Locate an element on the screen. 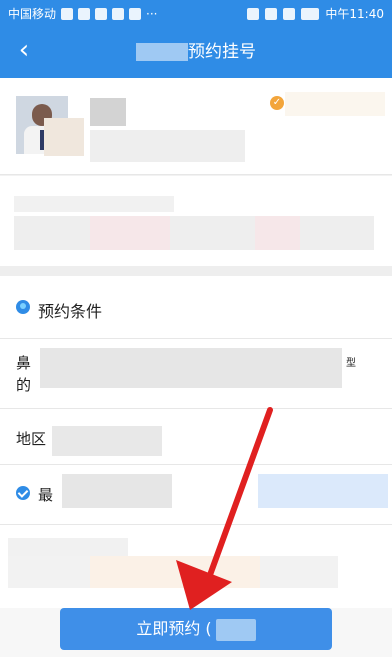 The height and width of the screenshot is (657, 392). redacted-doctor-name is located at coordinates (108, 112).